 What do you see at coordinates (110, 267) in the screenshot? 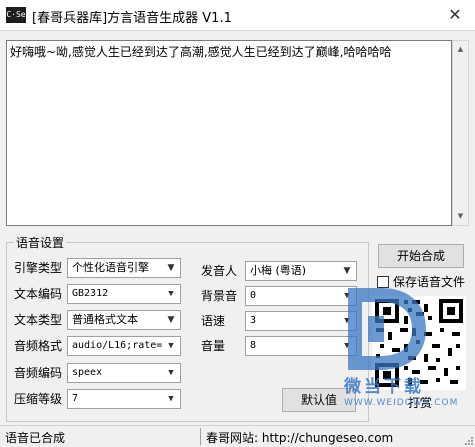
I see `engine-type-value: 个性化语音引擎` at bounding box center [110, 267].